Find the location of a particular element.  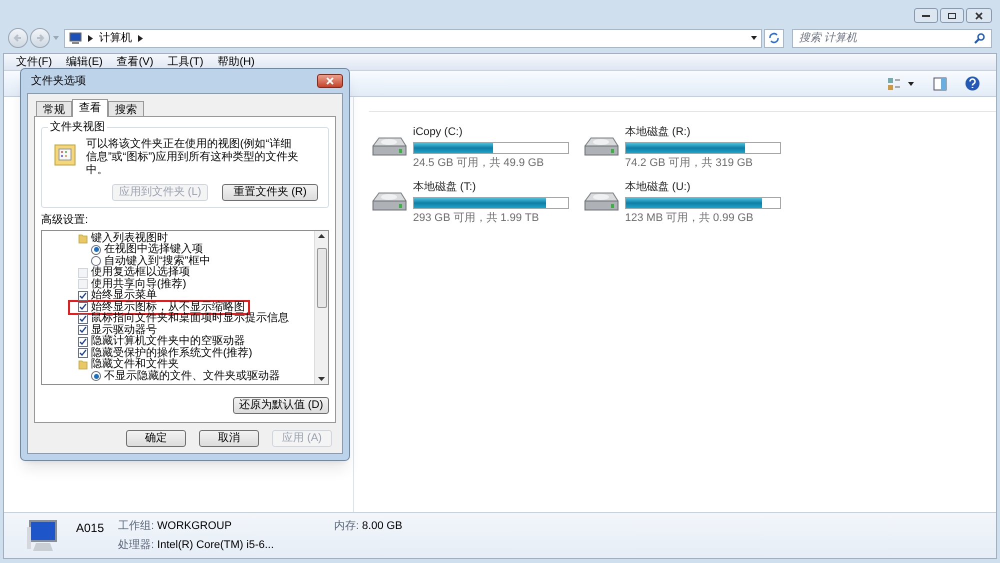

setting-label: 隐藏计算机文件夹中的空驱动器 is located at coordinates (168, 342).